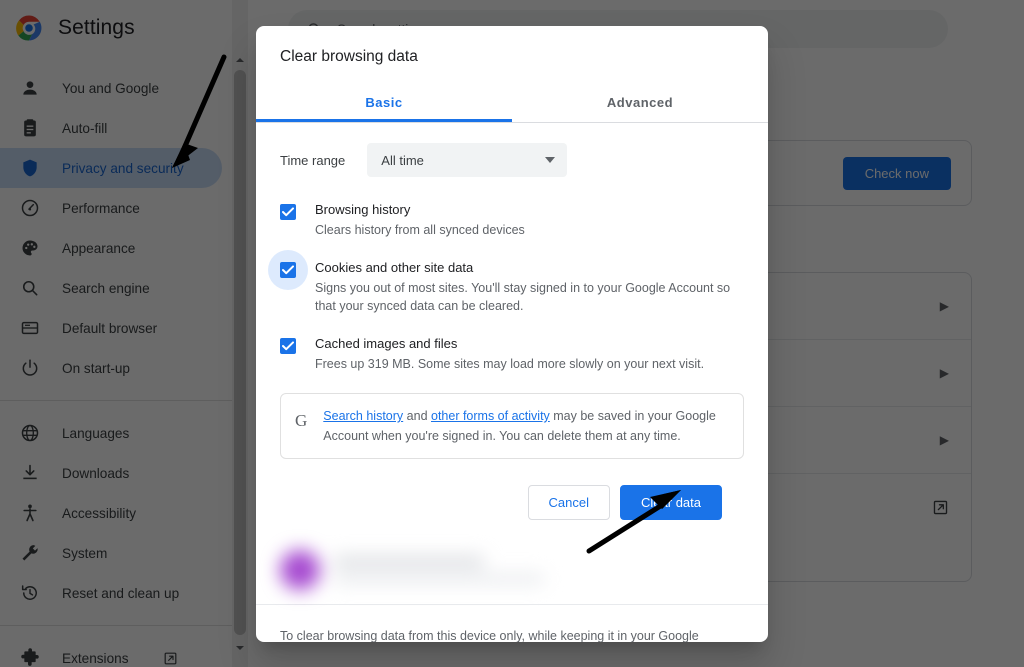  I want to click on checkbox-description: Clears history from all synced devices, so click(420, 230).